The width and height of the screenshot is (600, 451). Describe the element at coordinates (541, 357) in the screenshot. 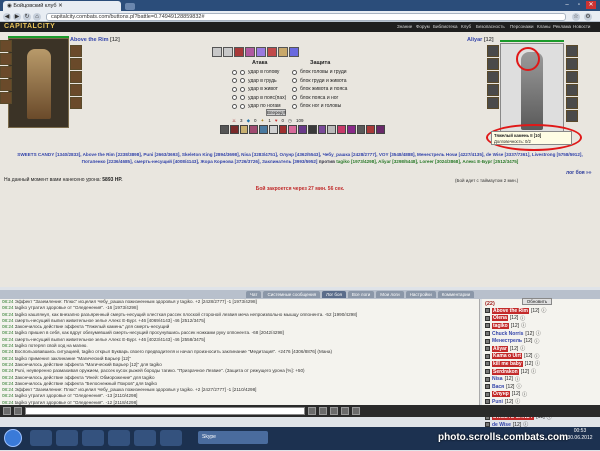

I see `player-item: Kama o Uirt [12] ⓘ` at that location.